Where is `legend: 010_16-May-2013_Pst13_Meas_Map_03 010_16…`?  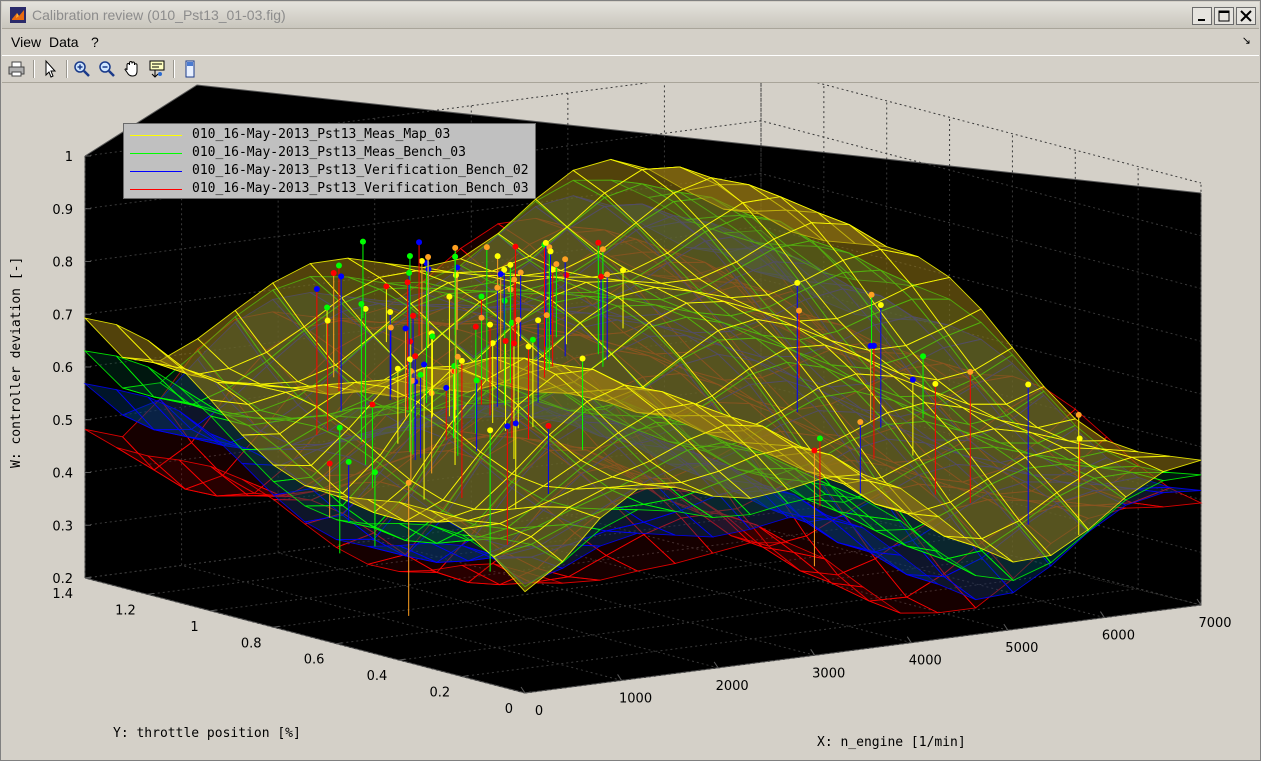
legend: 010_16-May-2013_Pst13_Meas_Map_03 010_16… is located at coordinates (329, 161).